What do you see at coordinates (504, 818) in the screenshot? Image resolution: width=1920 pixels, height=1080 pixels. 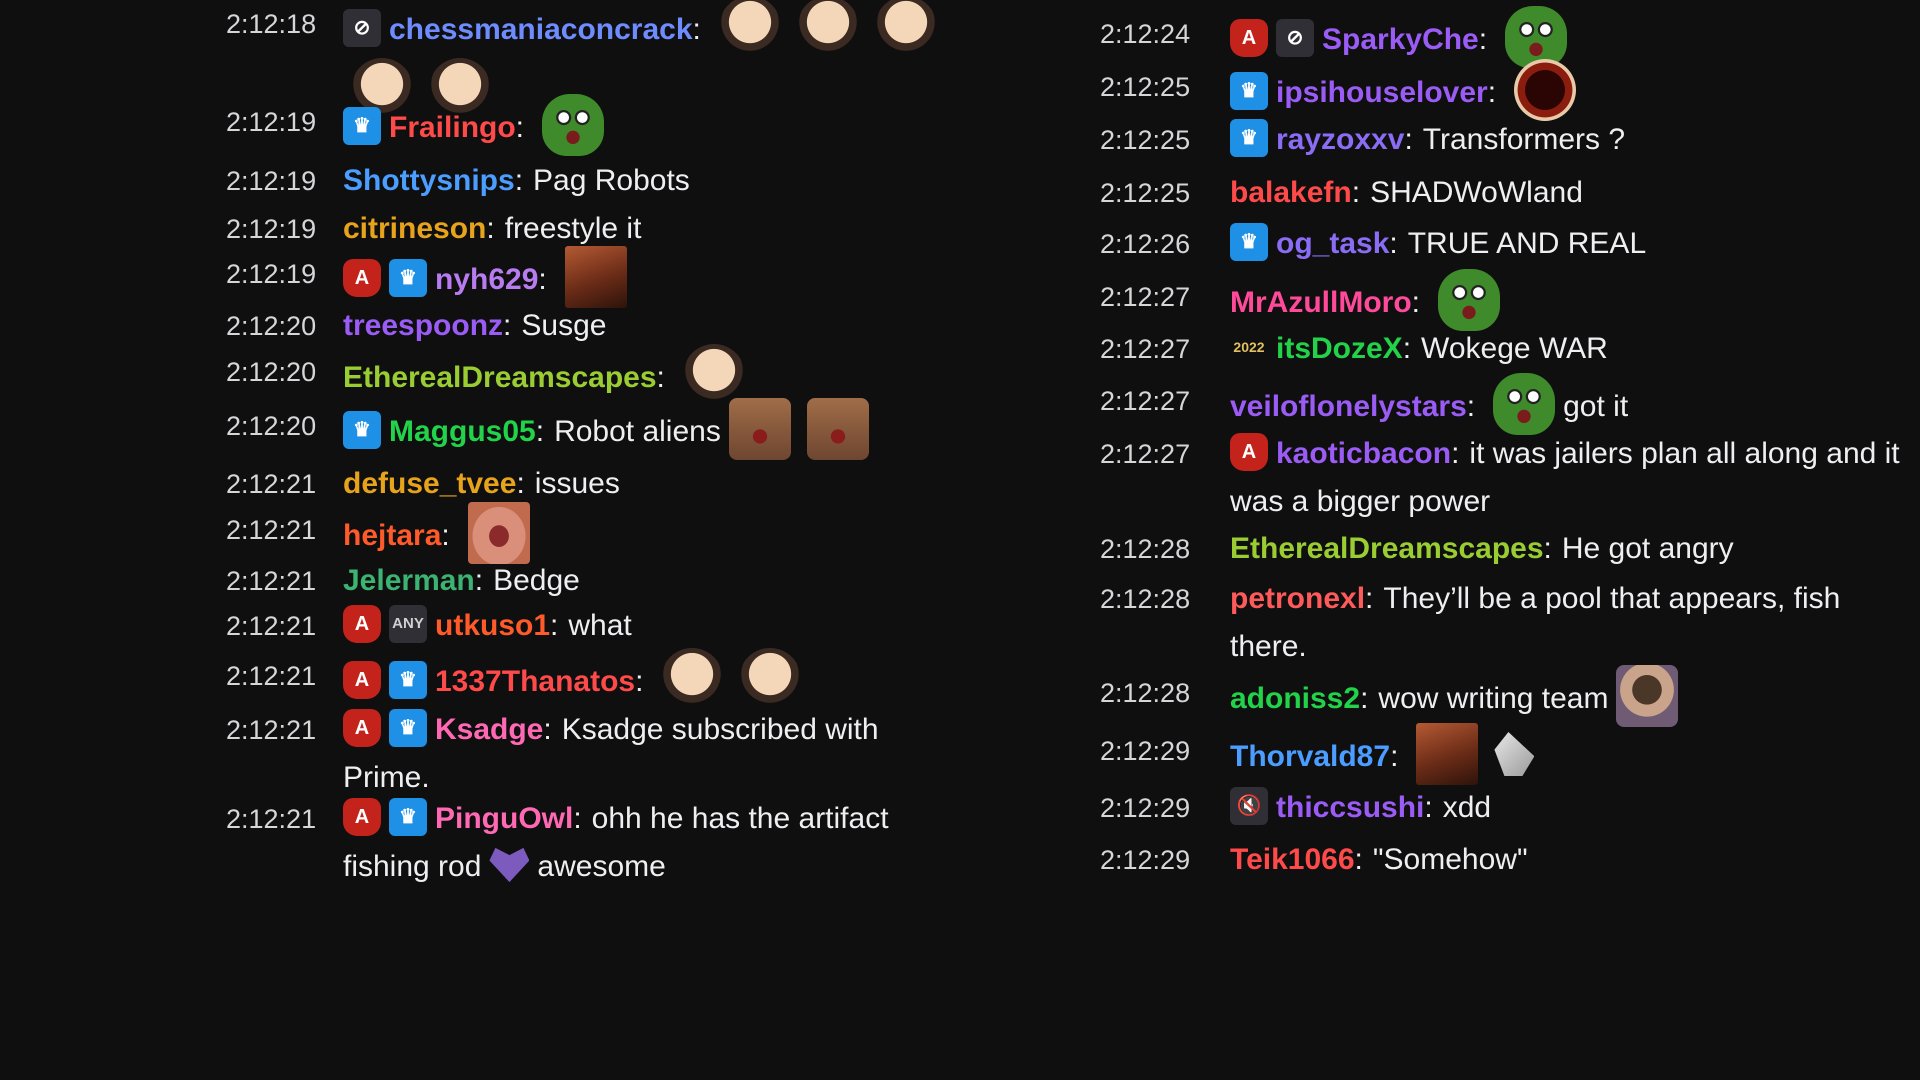 I see `chat-username: PinguOwl` at bounding box center [504, 818].